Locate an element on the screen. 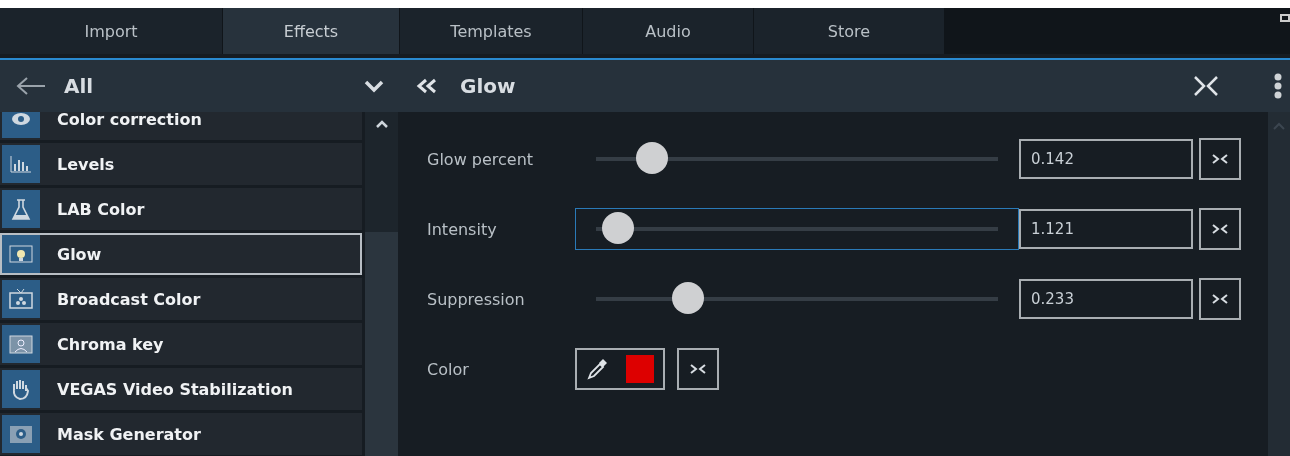 This screenshot has height=456, width=1290. color-picker is located at coordinates (620, 369).